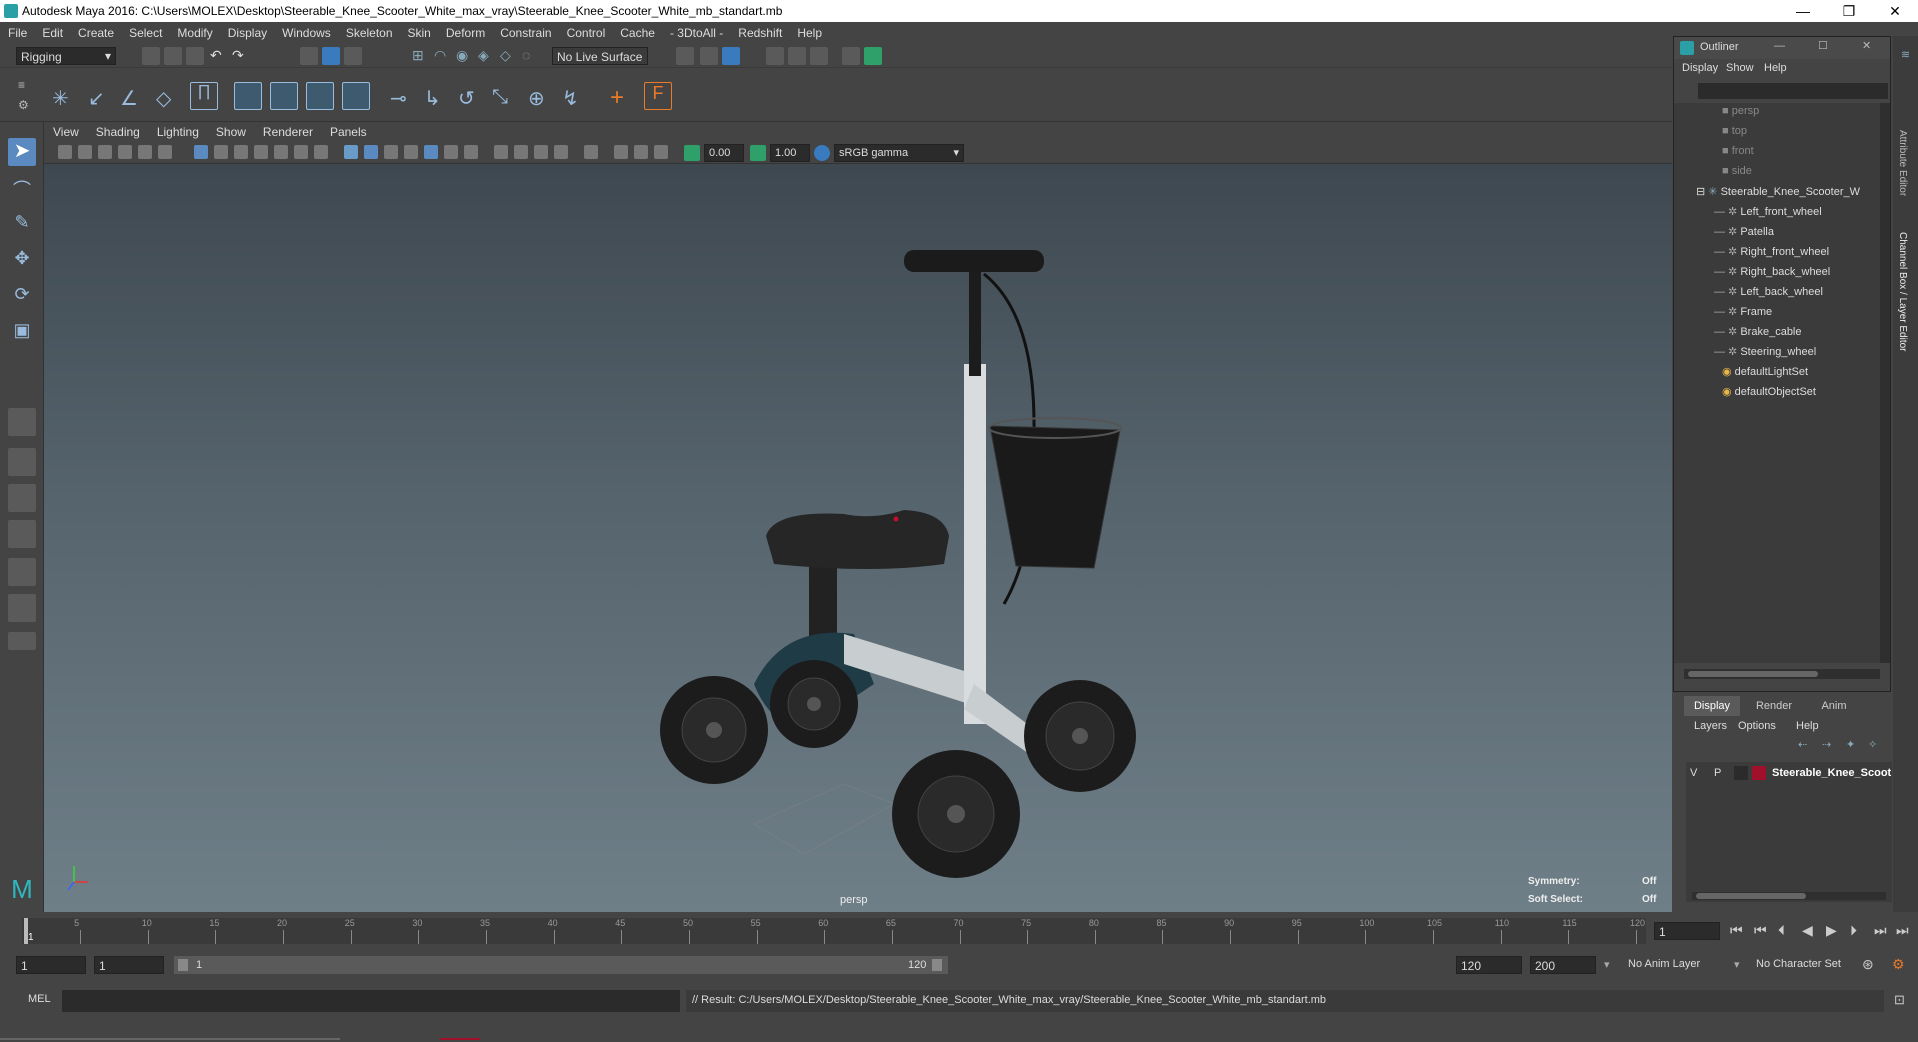 The width and height of the screenshot is (1918, 1042). What do you see at coordinates (306, 31) in the screenshot?
I see `menu-windows: Windows` at bounding box center [306, 31].